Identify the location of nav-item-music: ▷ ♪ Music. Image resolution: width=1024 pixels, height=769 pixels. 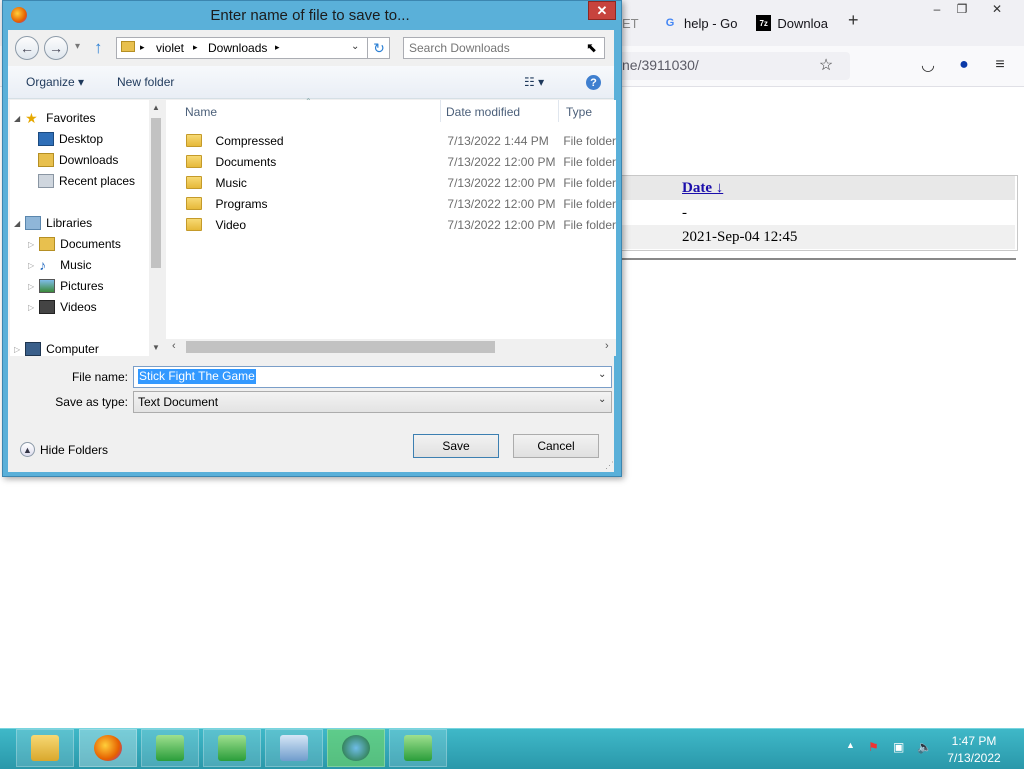
(60, 265).